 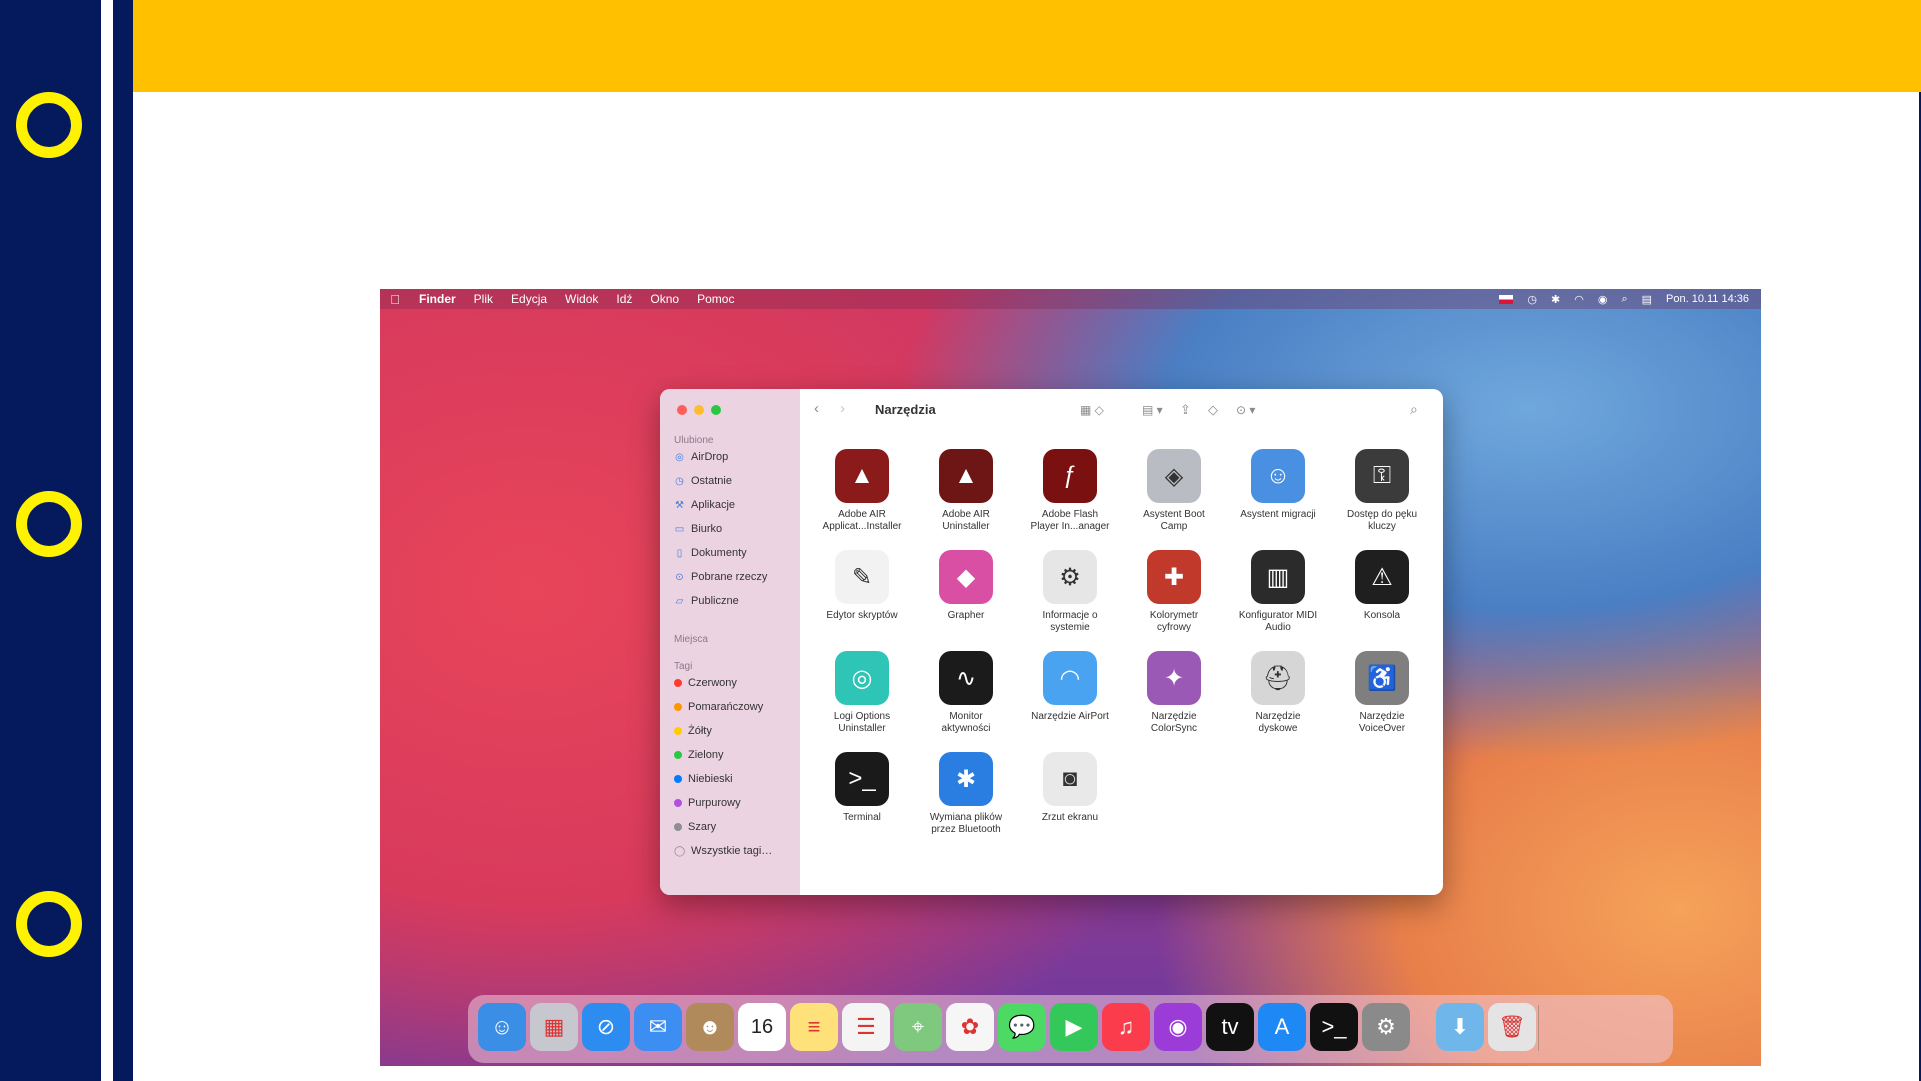 I want to click on safari-icon: ⊘, so click(x=606, y=1027).